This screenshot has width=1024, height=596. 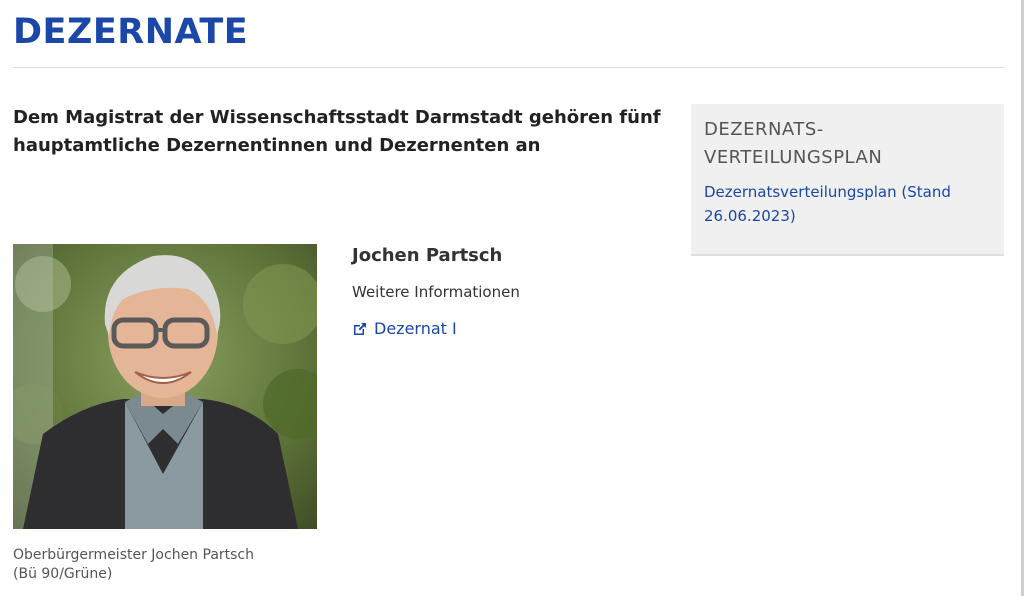 What do you see at coordinates (509, 67) in the screenshot?
I see `title-divider` at bounding box center [509, 67].